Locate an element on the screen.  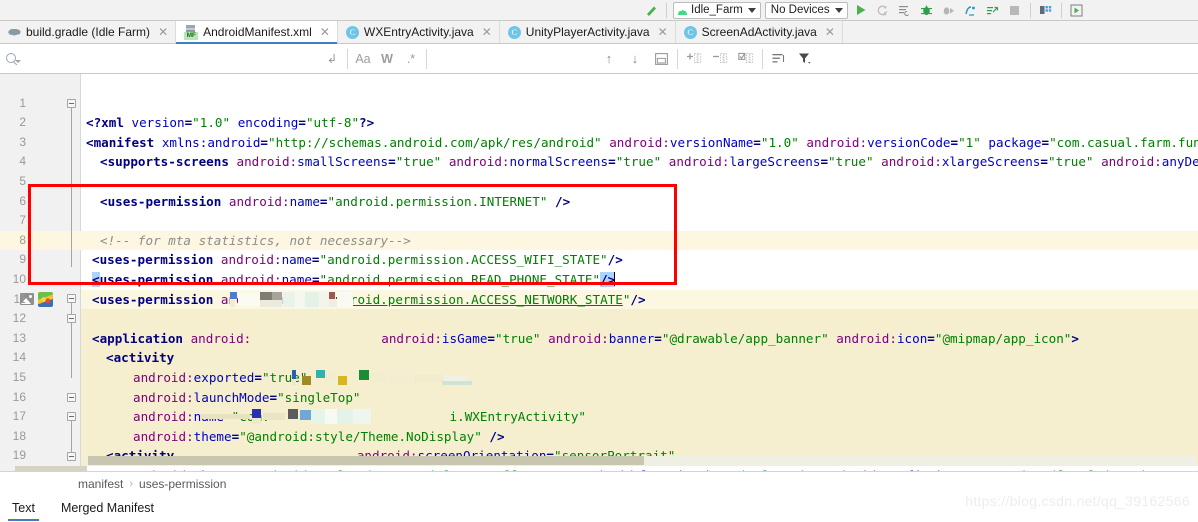
android-icon is located at coordinates (682, 10).